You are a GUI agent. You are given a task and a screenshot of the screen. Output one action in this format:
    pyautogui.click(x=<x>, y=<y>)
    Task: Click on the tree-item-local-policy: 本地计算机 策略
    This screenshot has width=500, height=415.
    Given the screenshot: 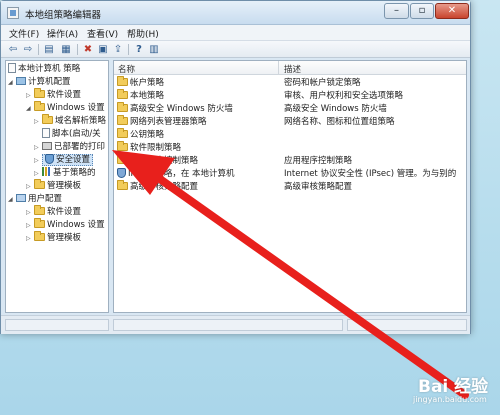 What is the action you would take?
    pyautogui.click(x=44, y=69)
    